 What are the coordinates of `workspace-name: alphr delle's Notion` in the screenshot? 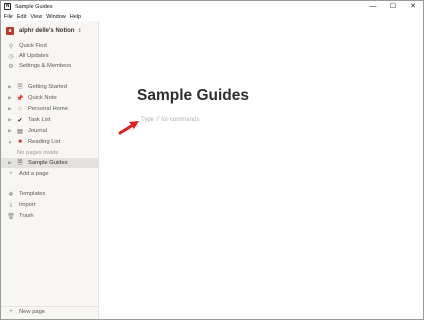 It's located at (47, 31).